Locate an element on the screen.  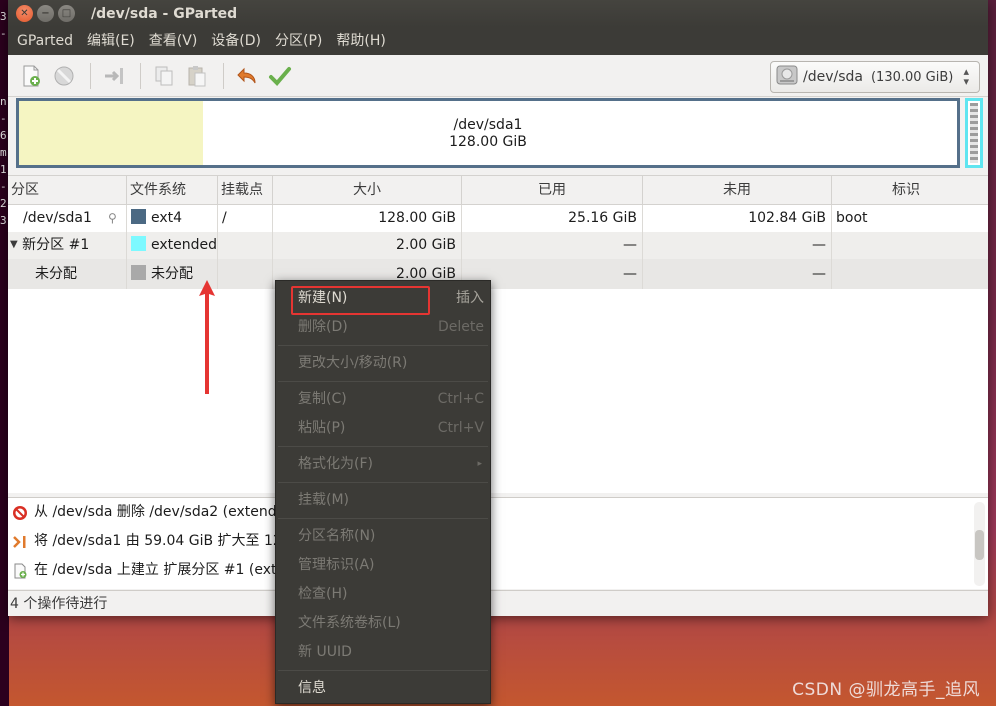
title-bar: ✕ − □ /dev/sda - GParted is located at coordinates (498, 13).